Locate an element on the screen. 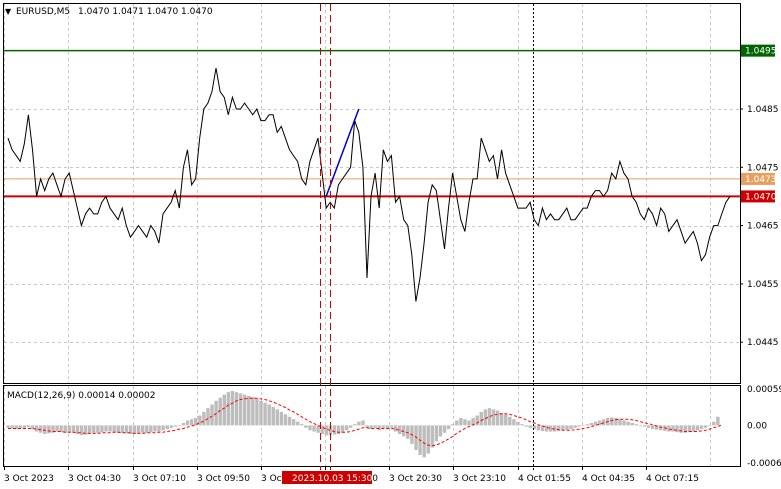 The width and height of the screenshot is (781, 489). time-tick-label: 4 Oct 07:15 is located at coordinates (672, 479).